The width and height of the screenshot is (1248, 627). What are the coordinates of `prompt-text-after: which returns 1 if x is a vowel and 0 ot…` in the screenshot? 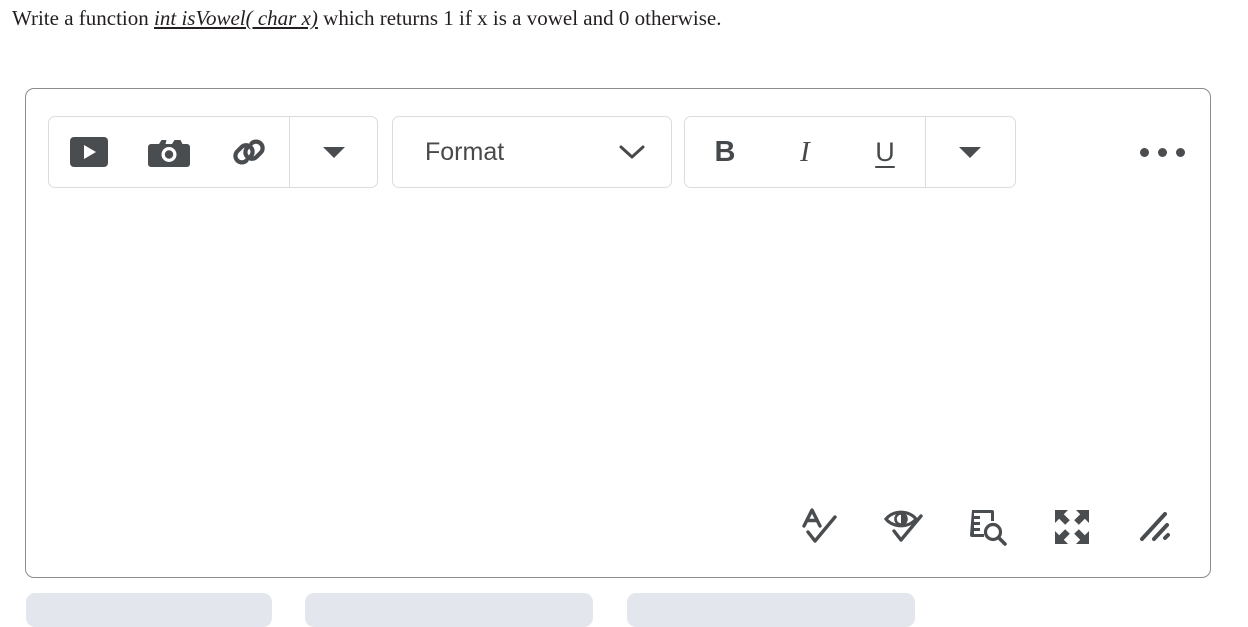 It's located at (519, 18).